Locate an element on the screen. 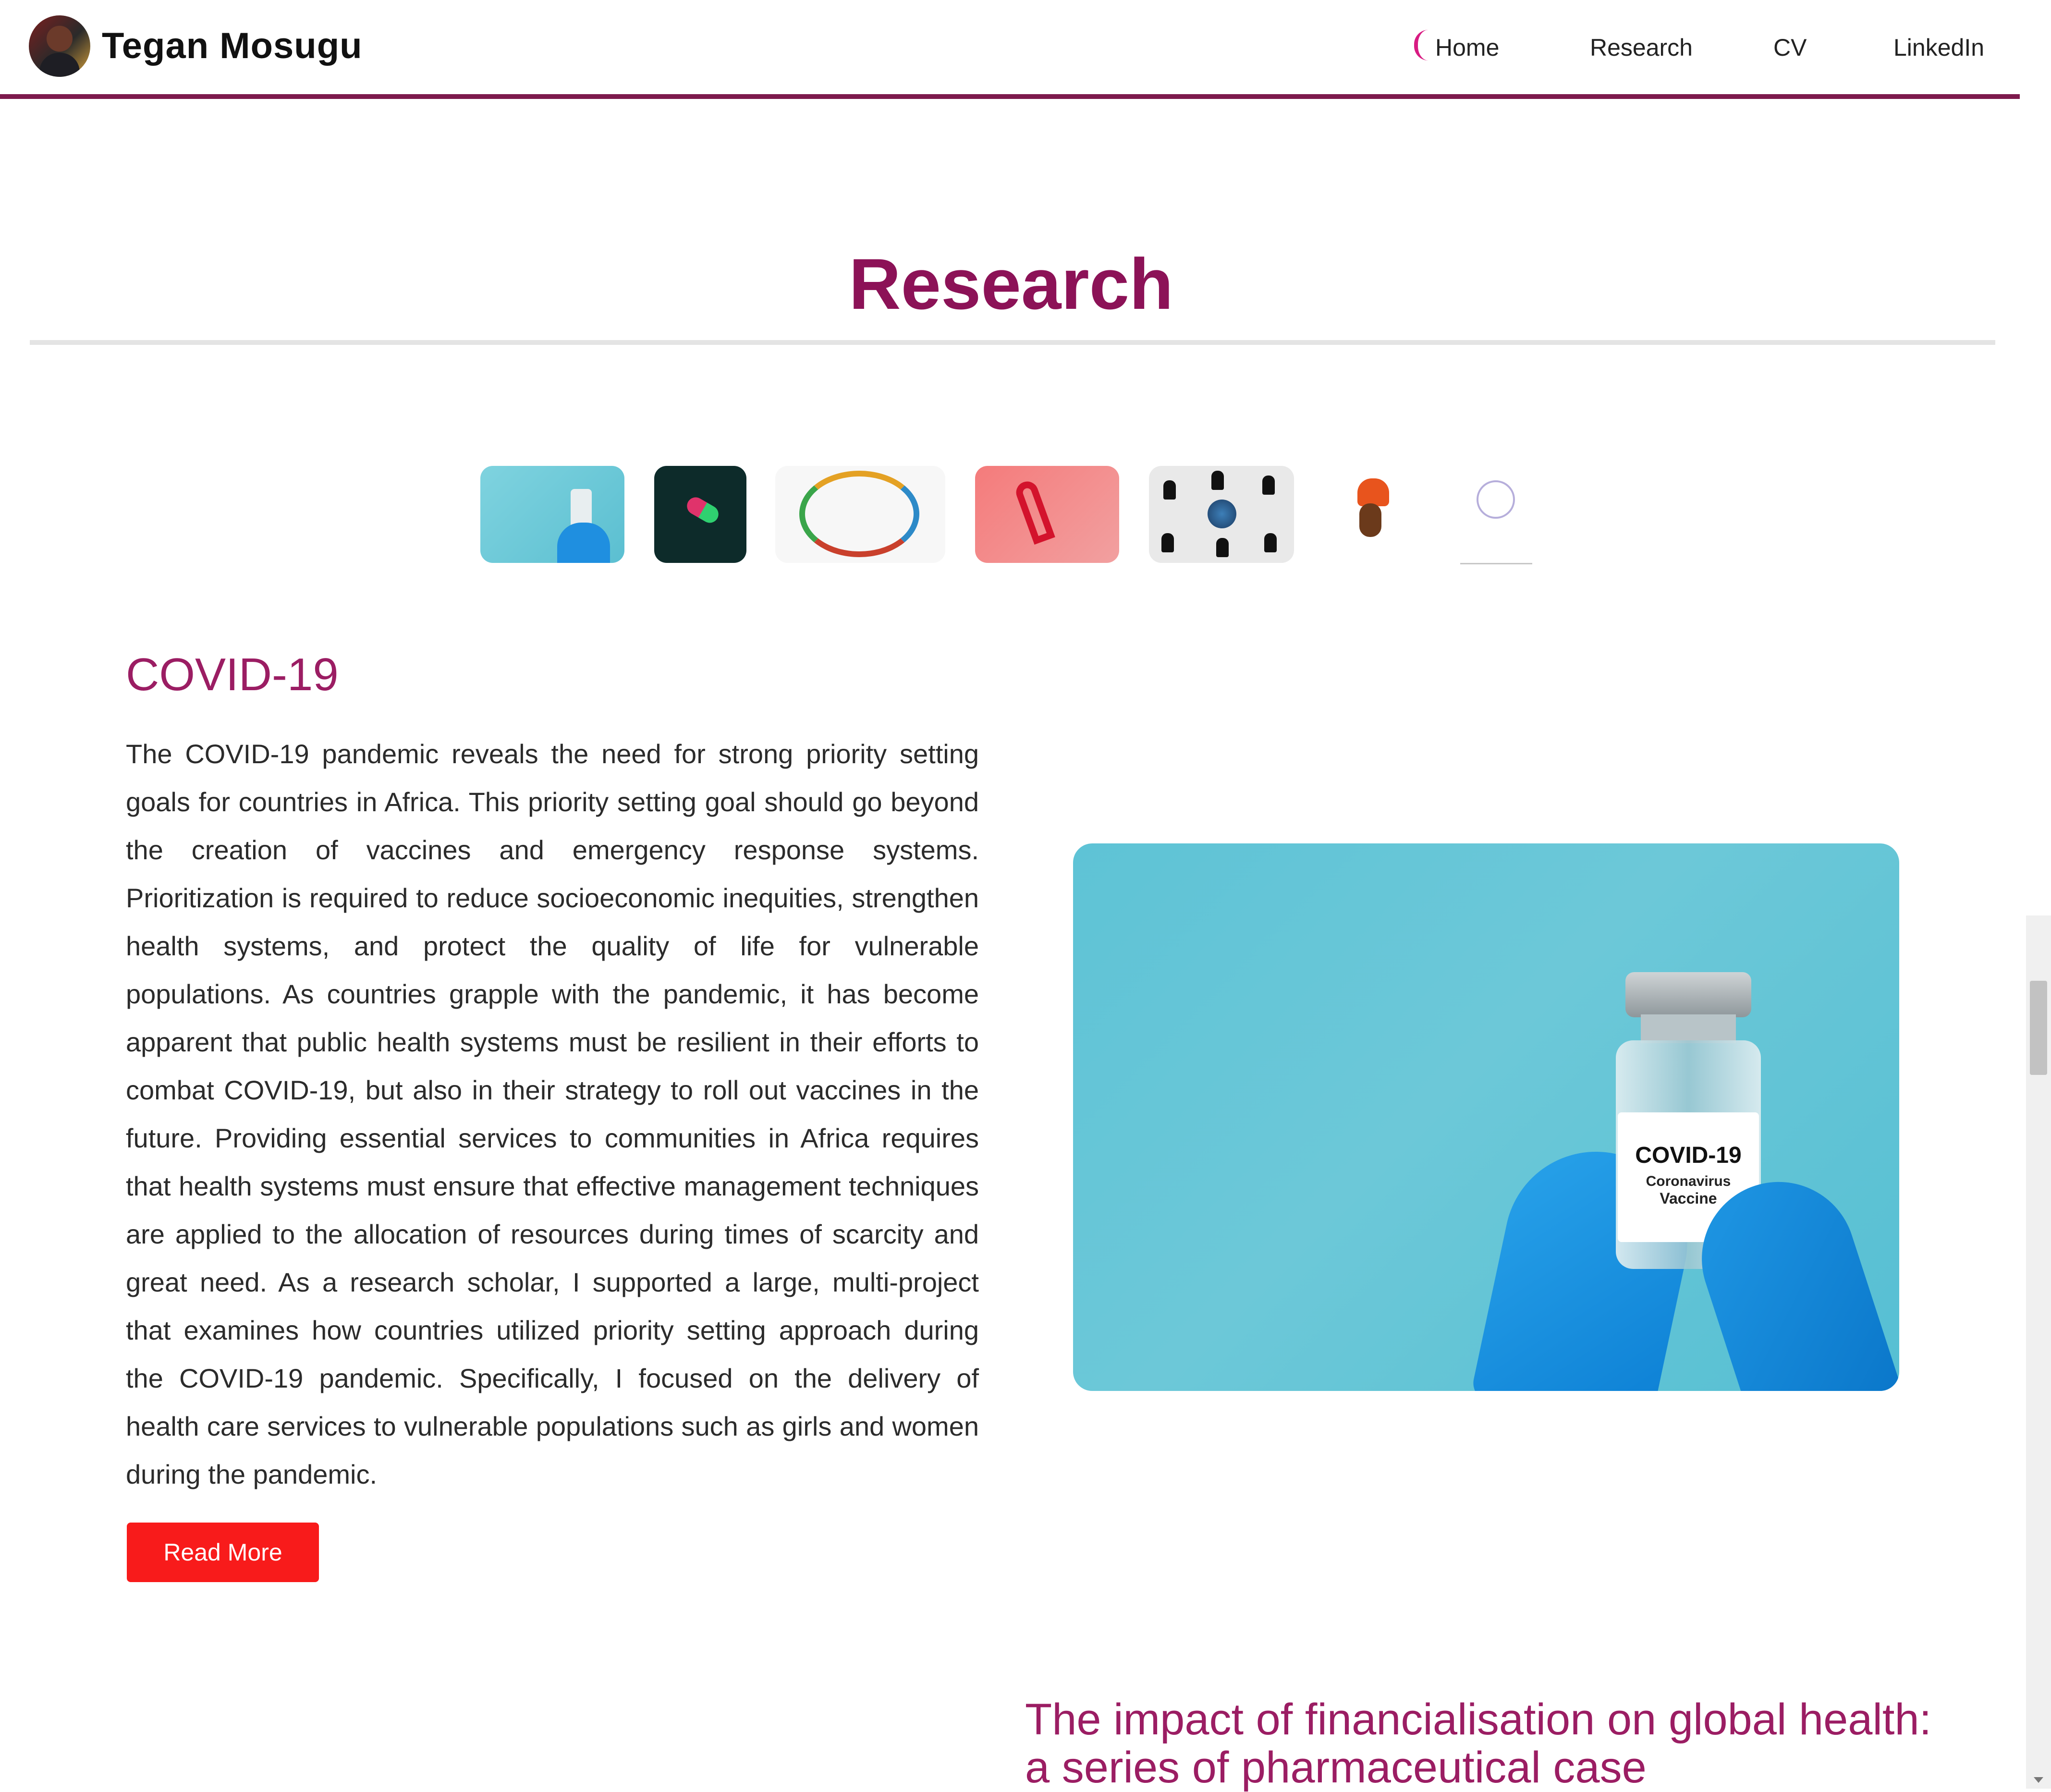 Image resolution: width=2051 pixels, height=1792 pixels. vial-neck-shape is located at coordinates (1688, 1028).